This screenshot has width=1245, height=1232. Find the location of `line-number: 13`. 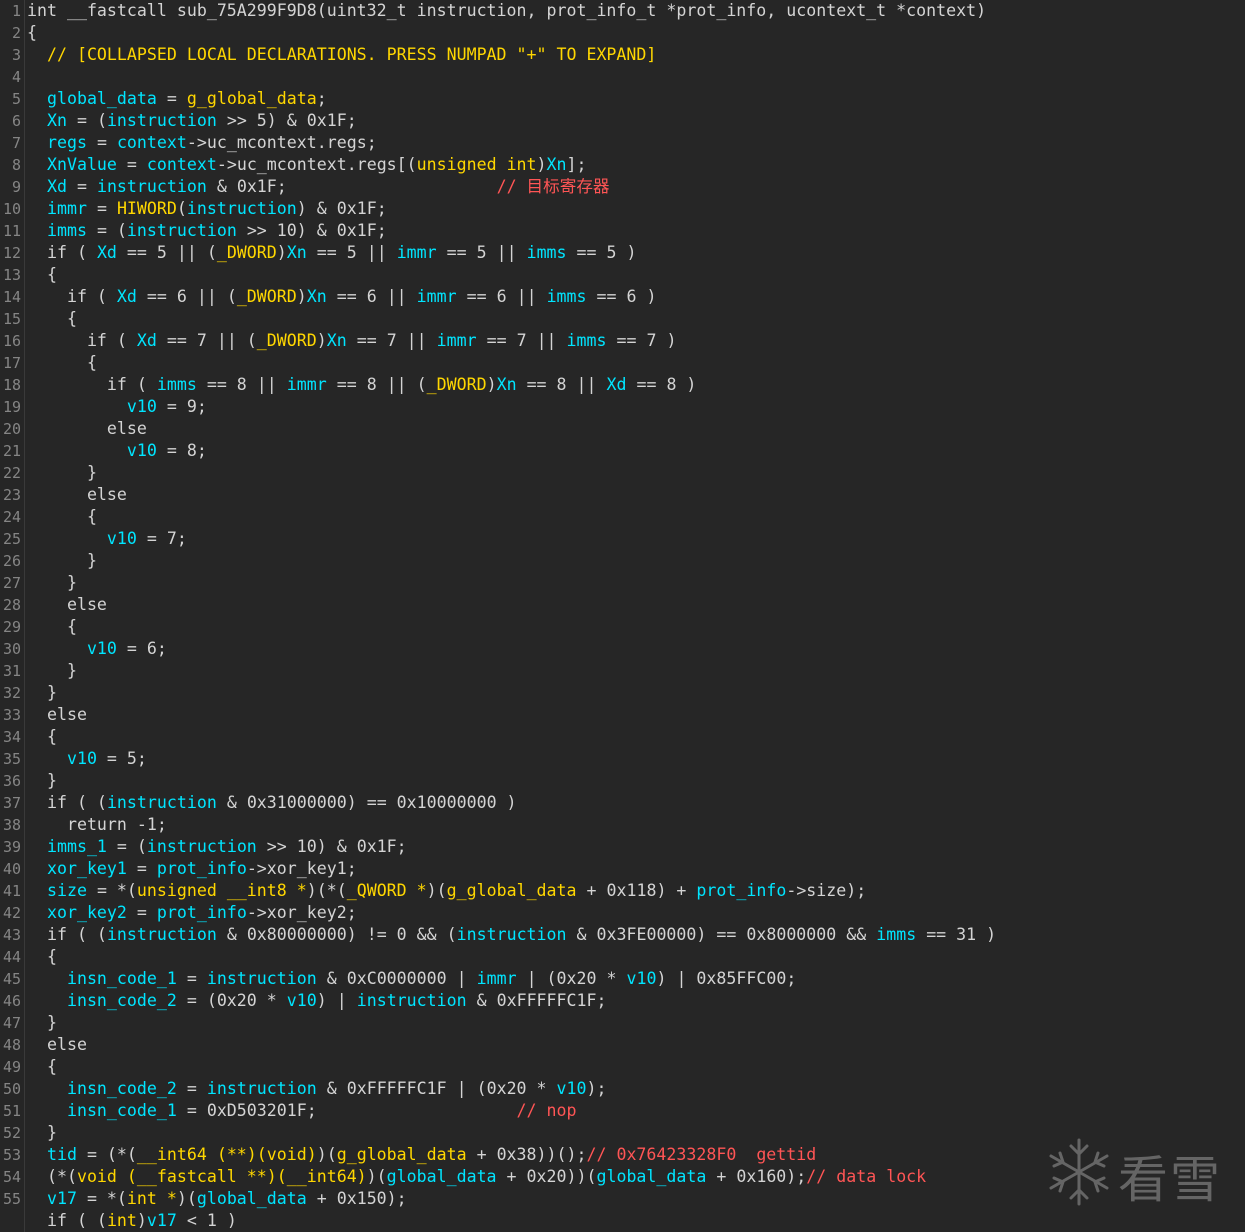

line-number: 13 is located at coordinates (11, 275).